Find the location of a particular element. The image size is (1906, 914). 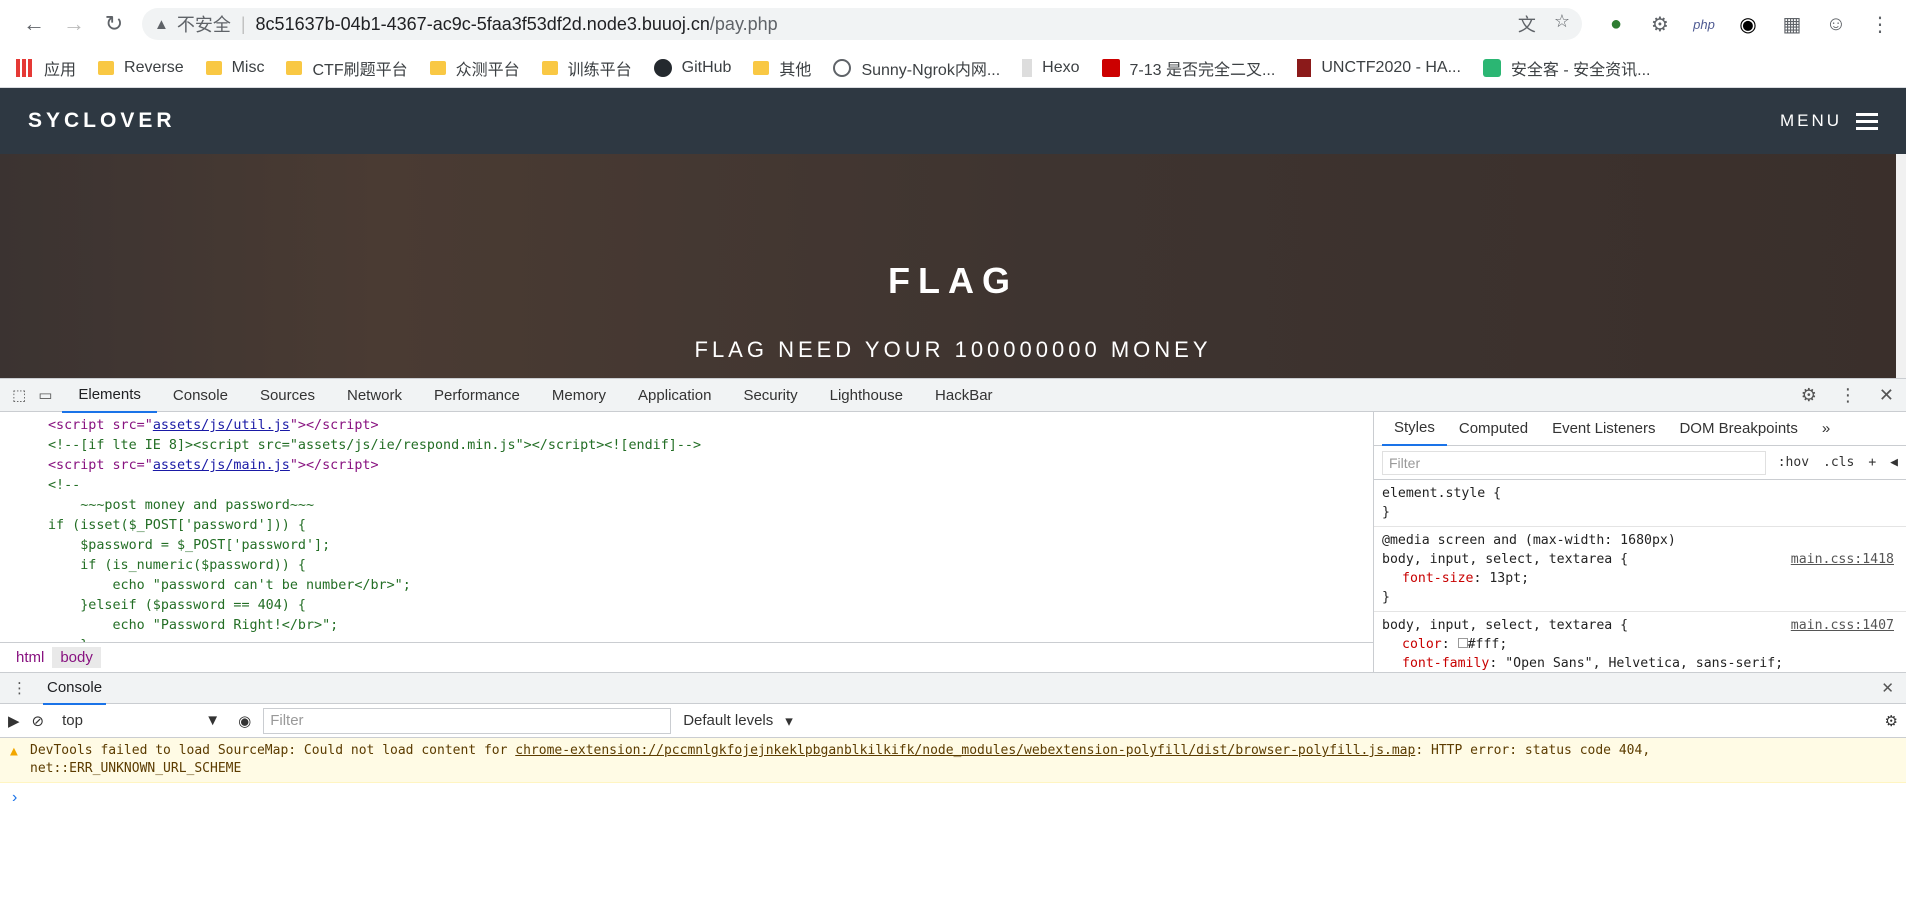

levels-dropdown: Default levels is located at coordinates (728, 720).